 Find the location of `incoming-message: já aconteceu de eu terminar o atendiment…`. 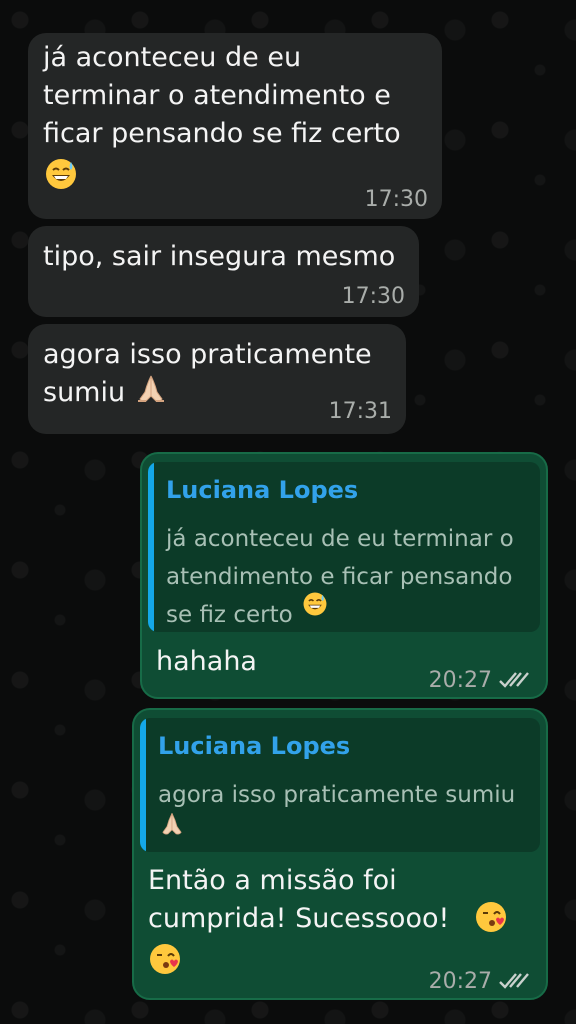

incoming-message: já aconteceu de eu terminar o atendiment… is located at coordinates (235, 126).